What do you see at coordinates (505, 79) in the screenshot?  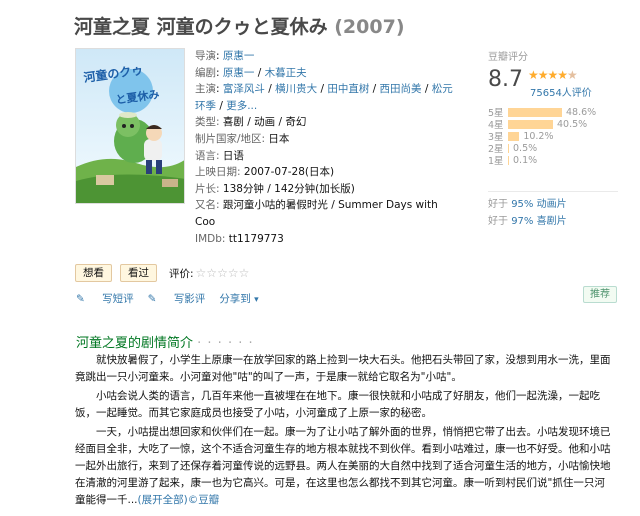 I see `rating-score: 8.7` at bounding box center [505, 79].